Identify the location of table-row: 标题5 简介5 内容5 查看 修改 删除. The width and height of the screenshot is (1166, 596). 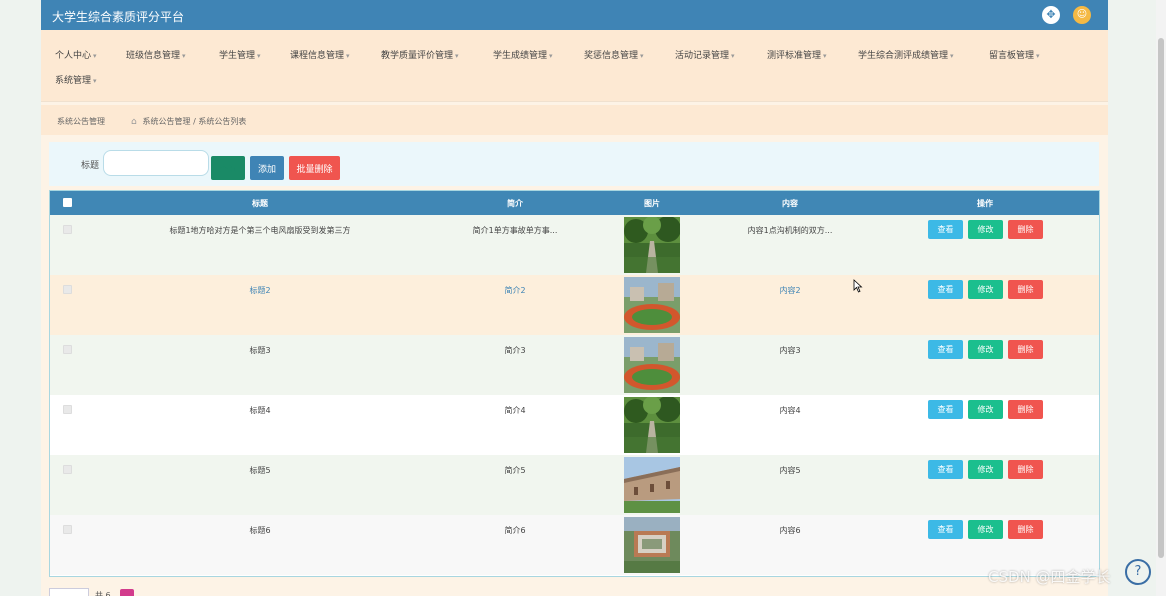
(574, 485).